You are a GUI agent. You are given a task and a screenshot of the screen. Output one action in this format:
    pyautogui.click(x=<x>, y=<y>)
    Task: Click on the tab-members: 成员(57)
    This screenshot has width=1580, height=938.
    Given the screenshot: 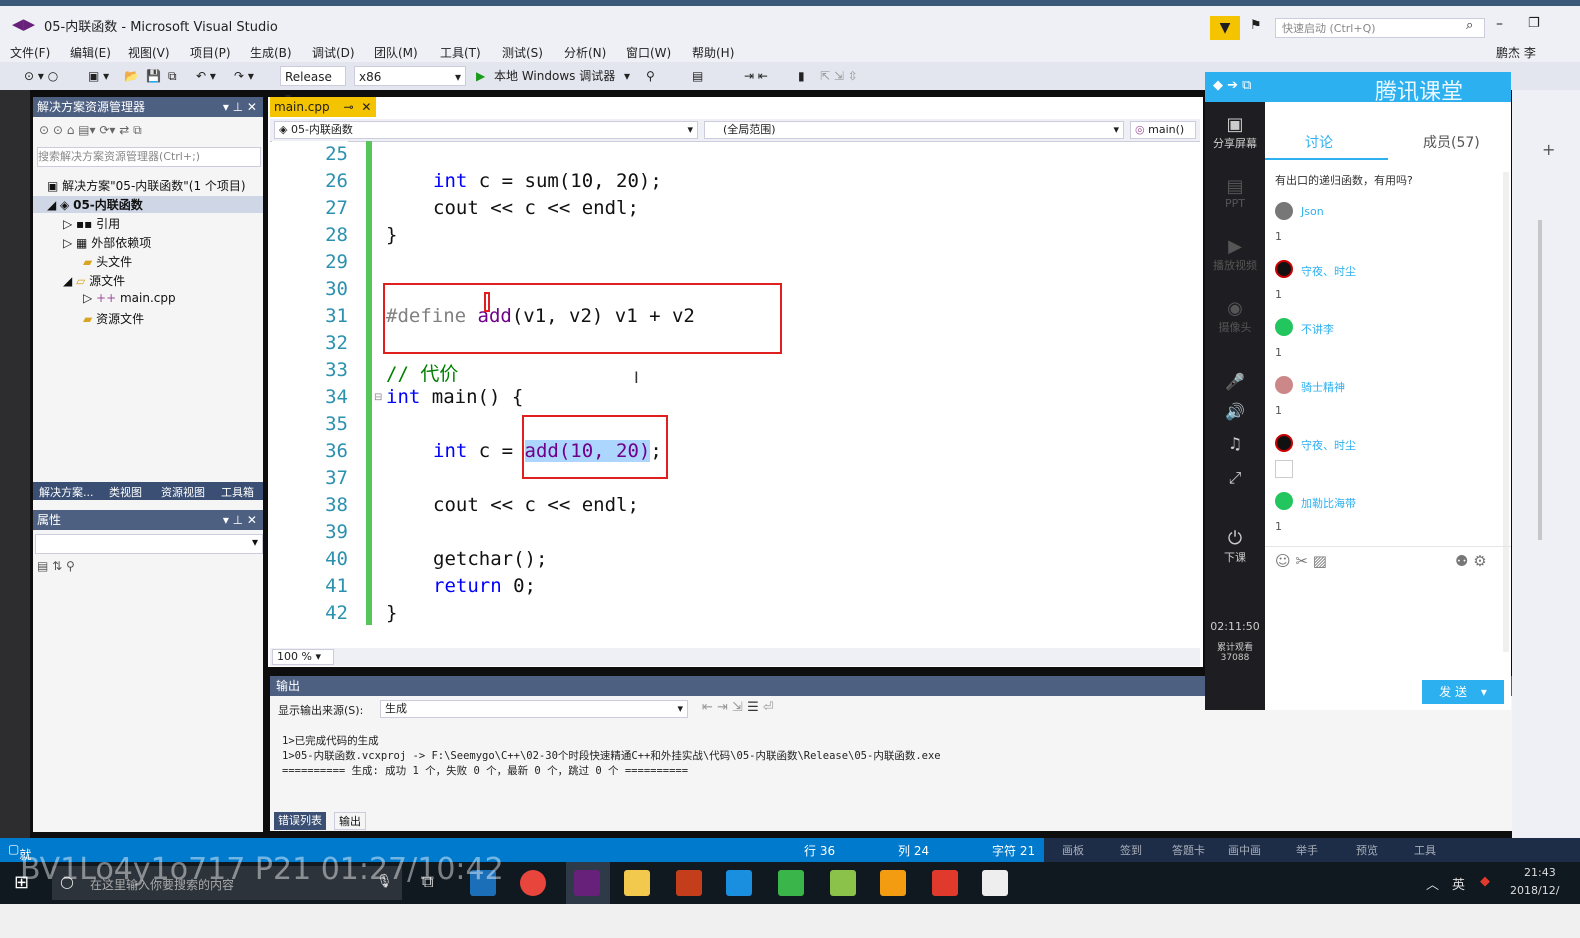 What is the action you would take?
    pyautogui.click(x=1451, y=142)
    